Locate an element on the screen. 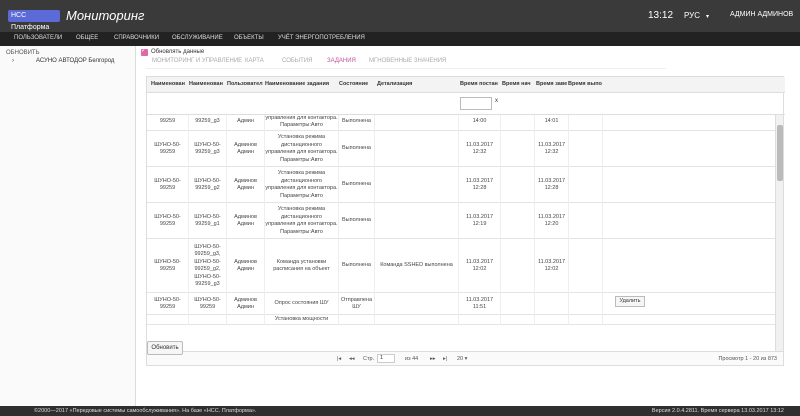 The width and height of the screenshot is (800, 416). cell-state: Отправлена ШУ is located at coordinates (357, 304).